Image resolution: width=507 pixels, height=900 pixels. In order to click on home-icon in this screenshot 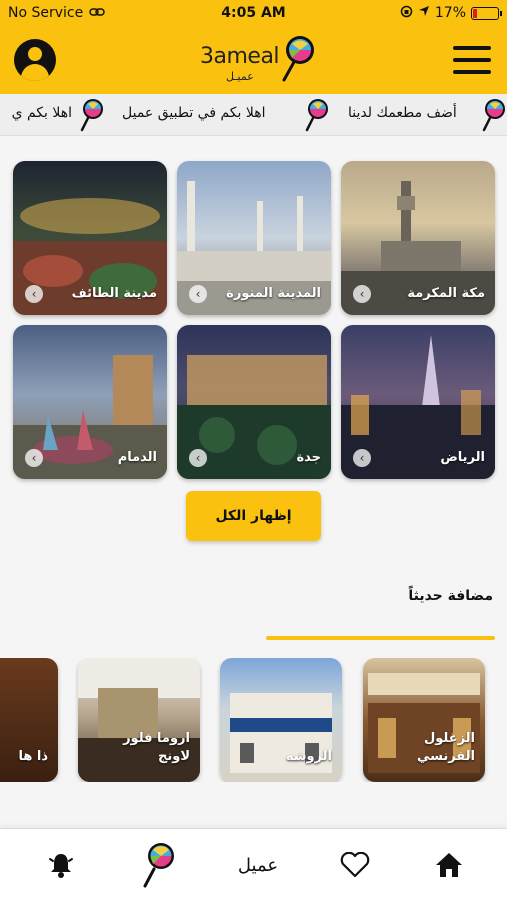, I will do `click(449, 865)`.